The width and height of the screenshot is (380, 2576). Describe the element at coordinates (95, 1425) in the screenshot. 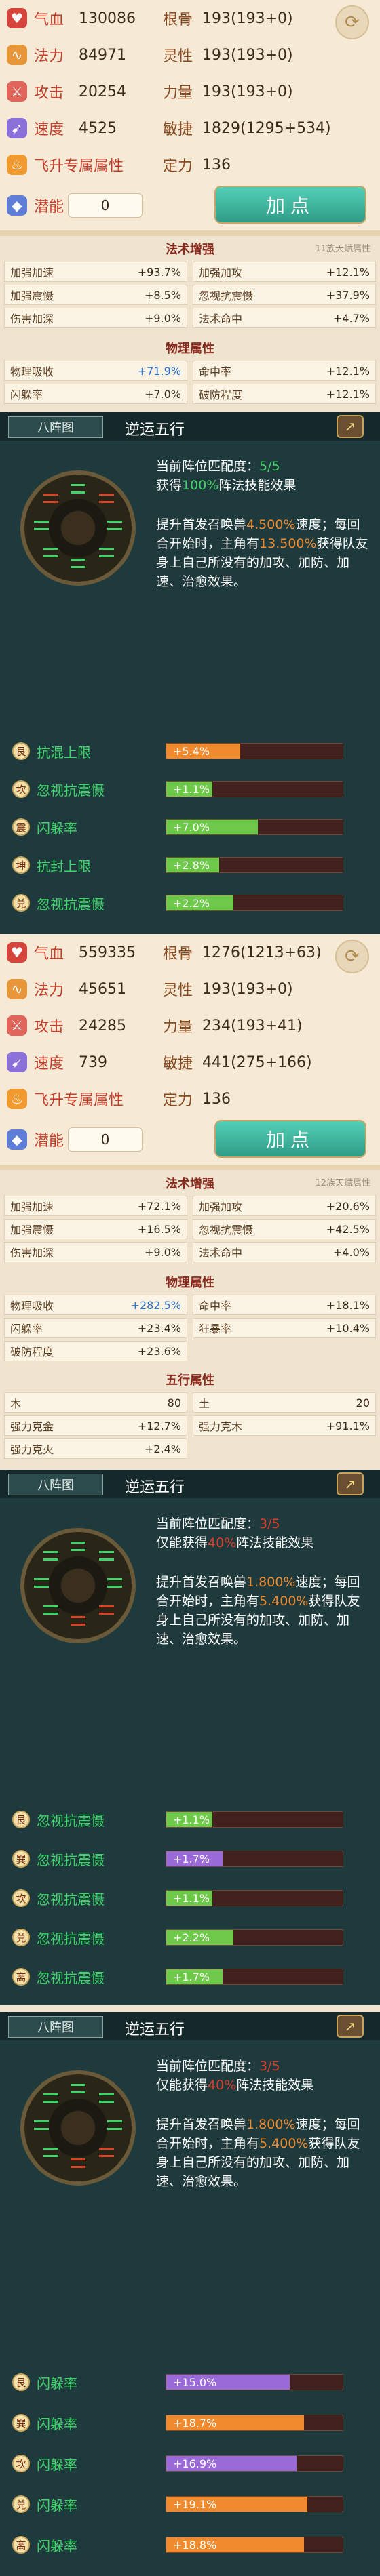

I see `attr-cell: 强力克金 +12.7%` at that location.